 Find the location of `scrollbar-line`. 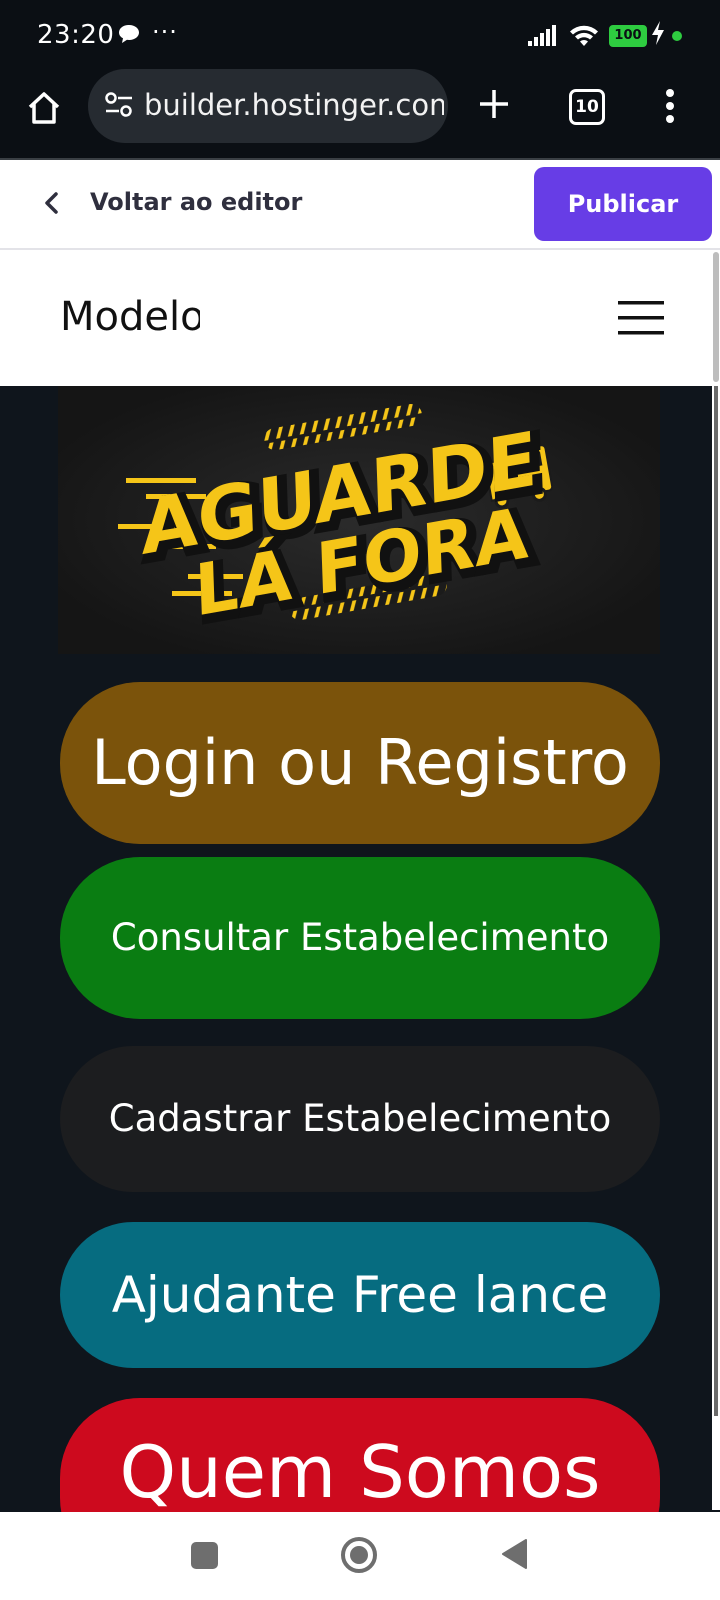

scrollbar-line is located at coordinates (716, 901).